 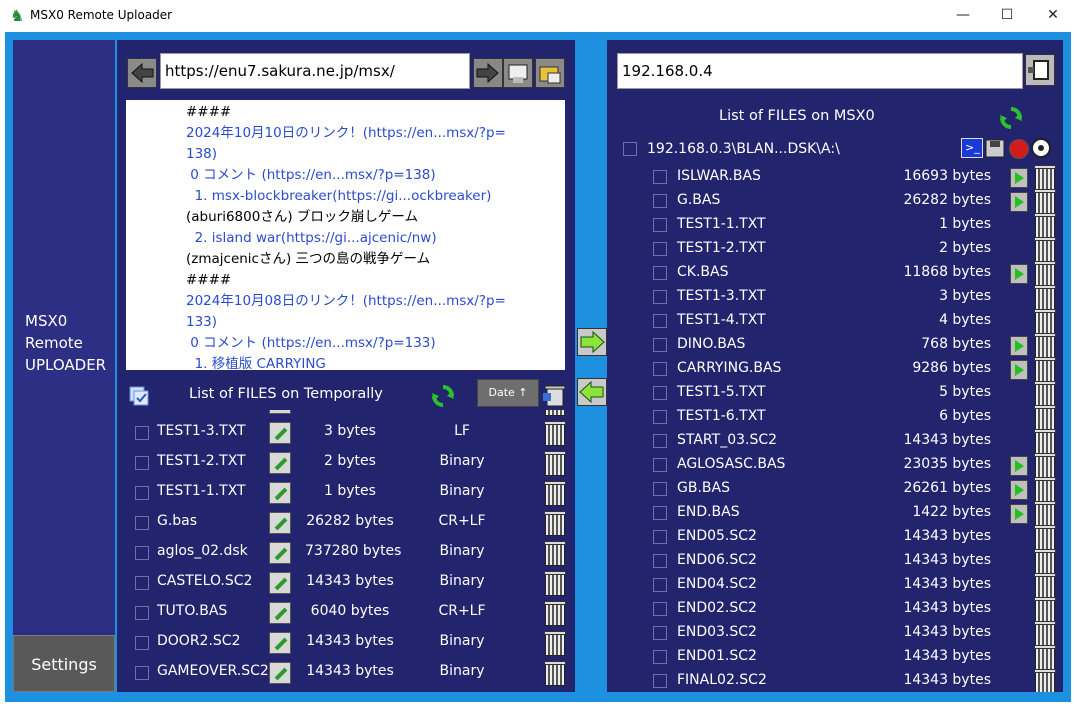 What do you see at coordinates (835, 489) in the screenshot?
I see `msx-file-row: GB.BAS 26261 bytes` at bounding box center [835, 489].